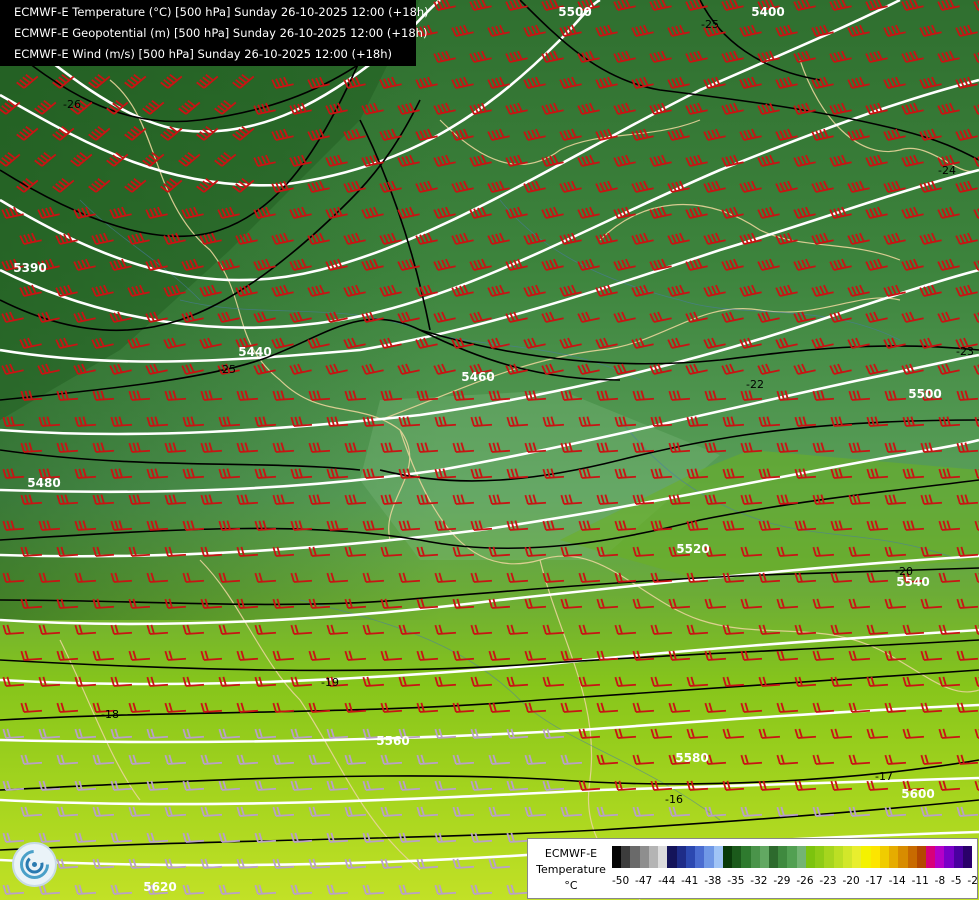  What do you see at coordinates (330, 682) in the screenshot?
I see `temperature-label: -19` at bounding box center [330, 682].